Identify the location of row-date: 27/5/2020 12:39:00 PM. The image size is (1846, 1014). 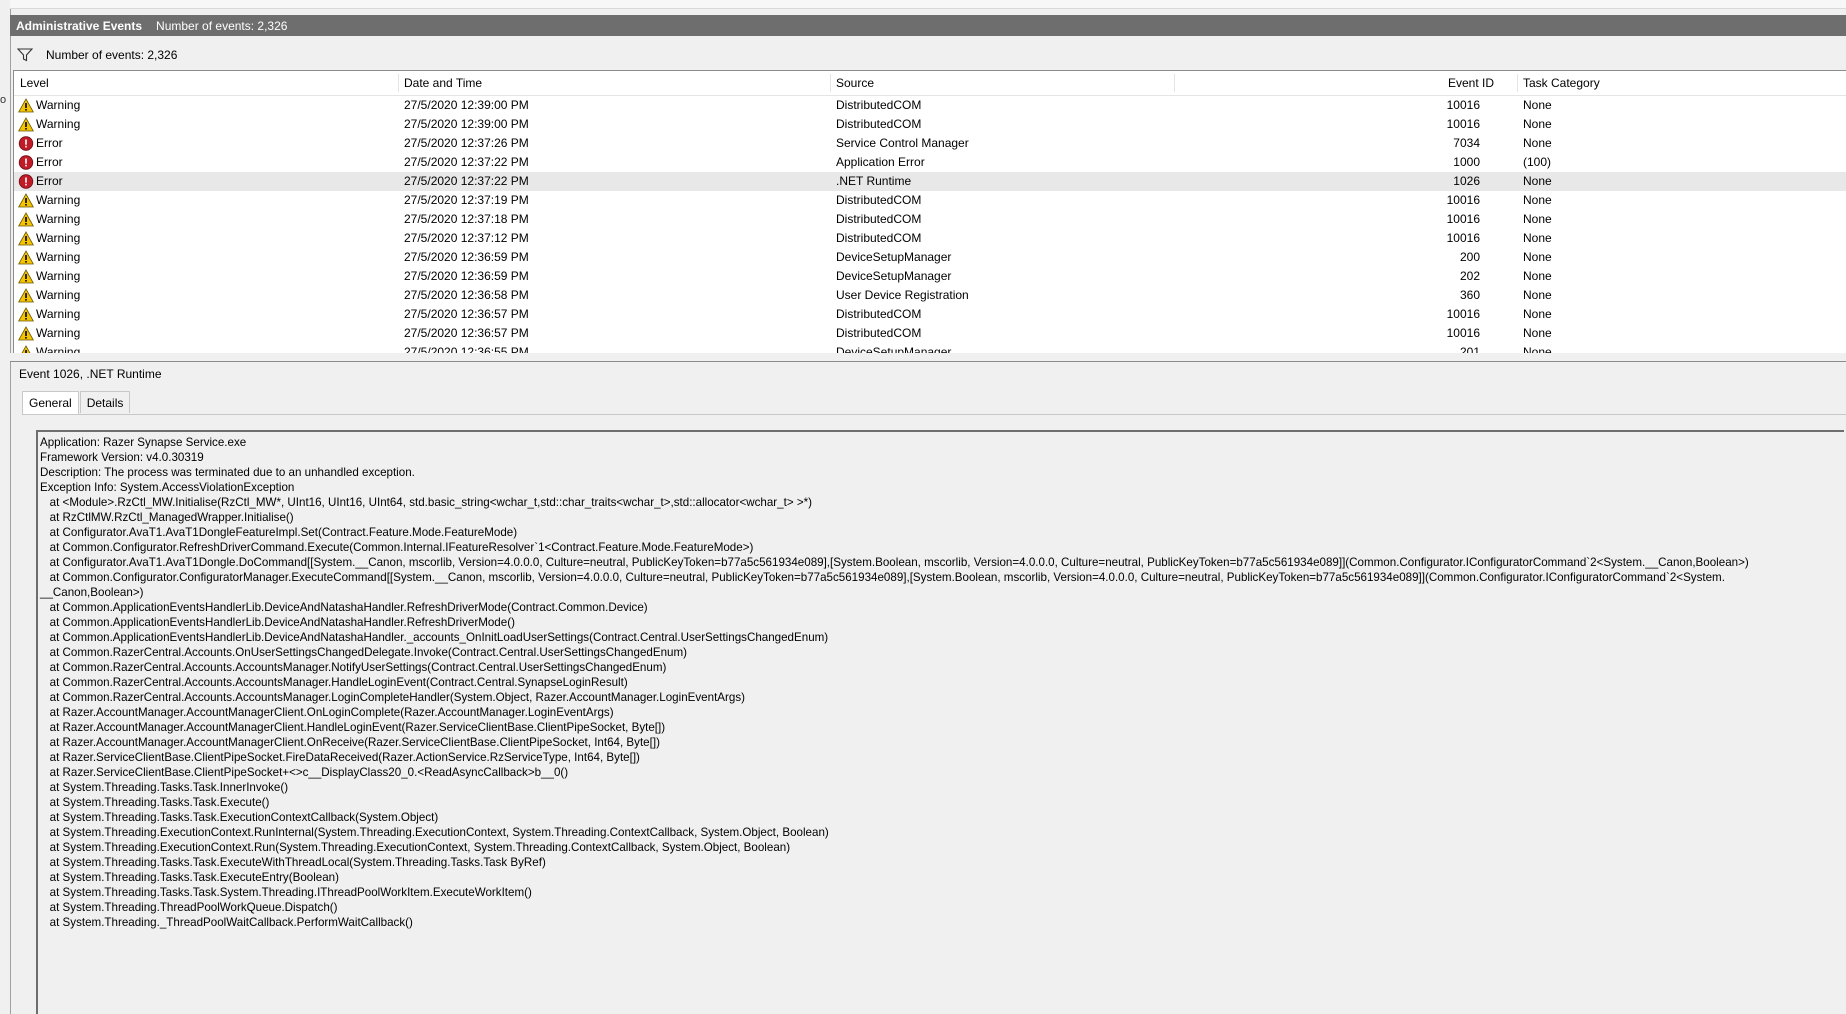
(466, 124).